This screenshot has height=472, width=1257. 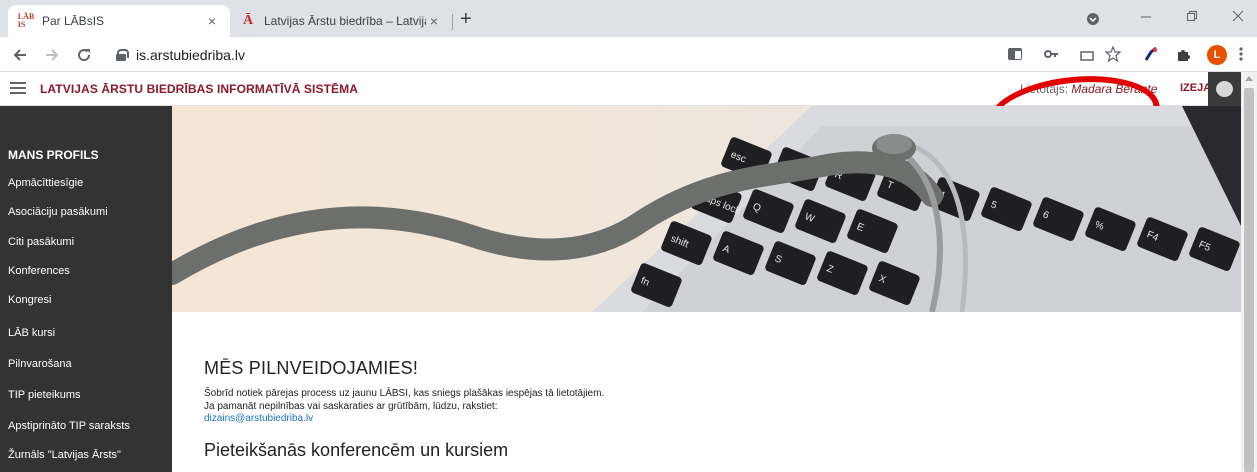 What do you see at coordinates (119, 21) in the screenshot?
I see `tab-labsis: LĀB IS Par LĀBsIS ×` at bounding box center [119, 21].